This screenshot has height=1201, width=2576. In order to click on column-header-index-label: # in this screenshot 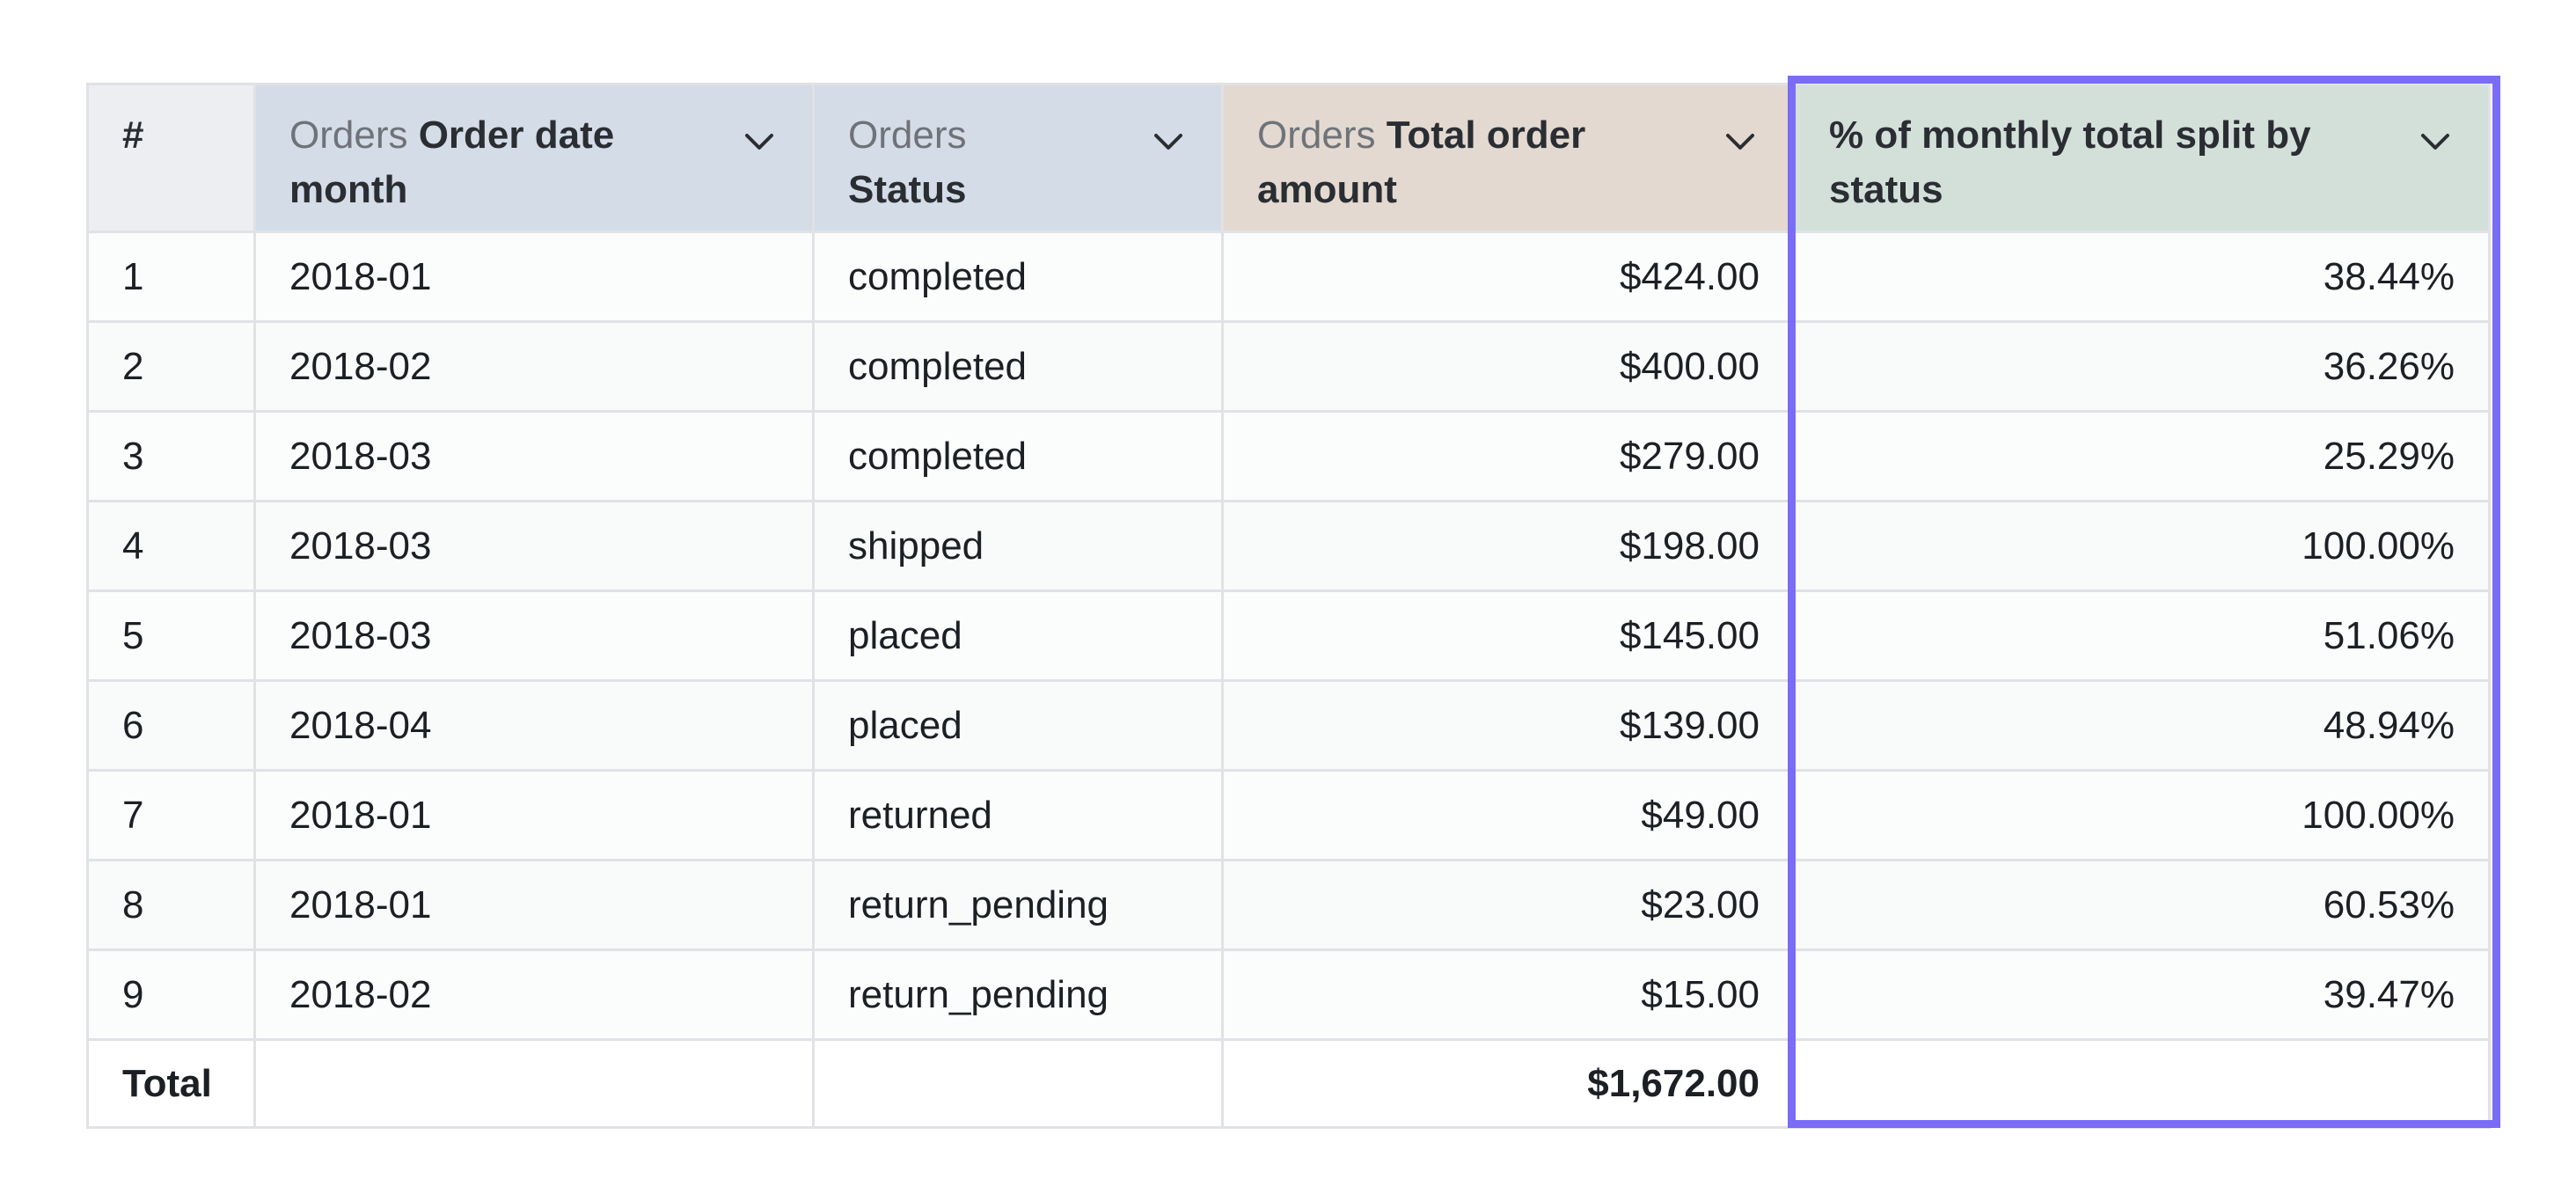, I will do `click(133, 135)`.